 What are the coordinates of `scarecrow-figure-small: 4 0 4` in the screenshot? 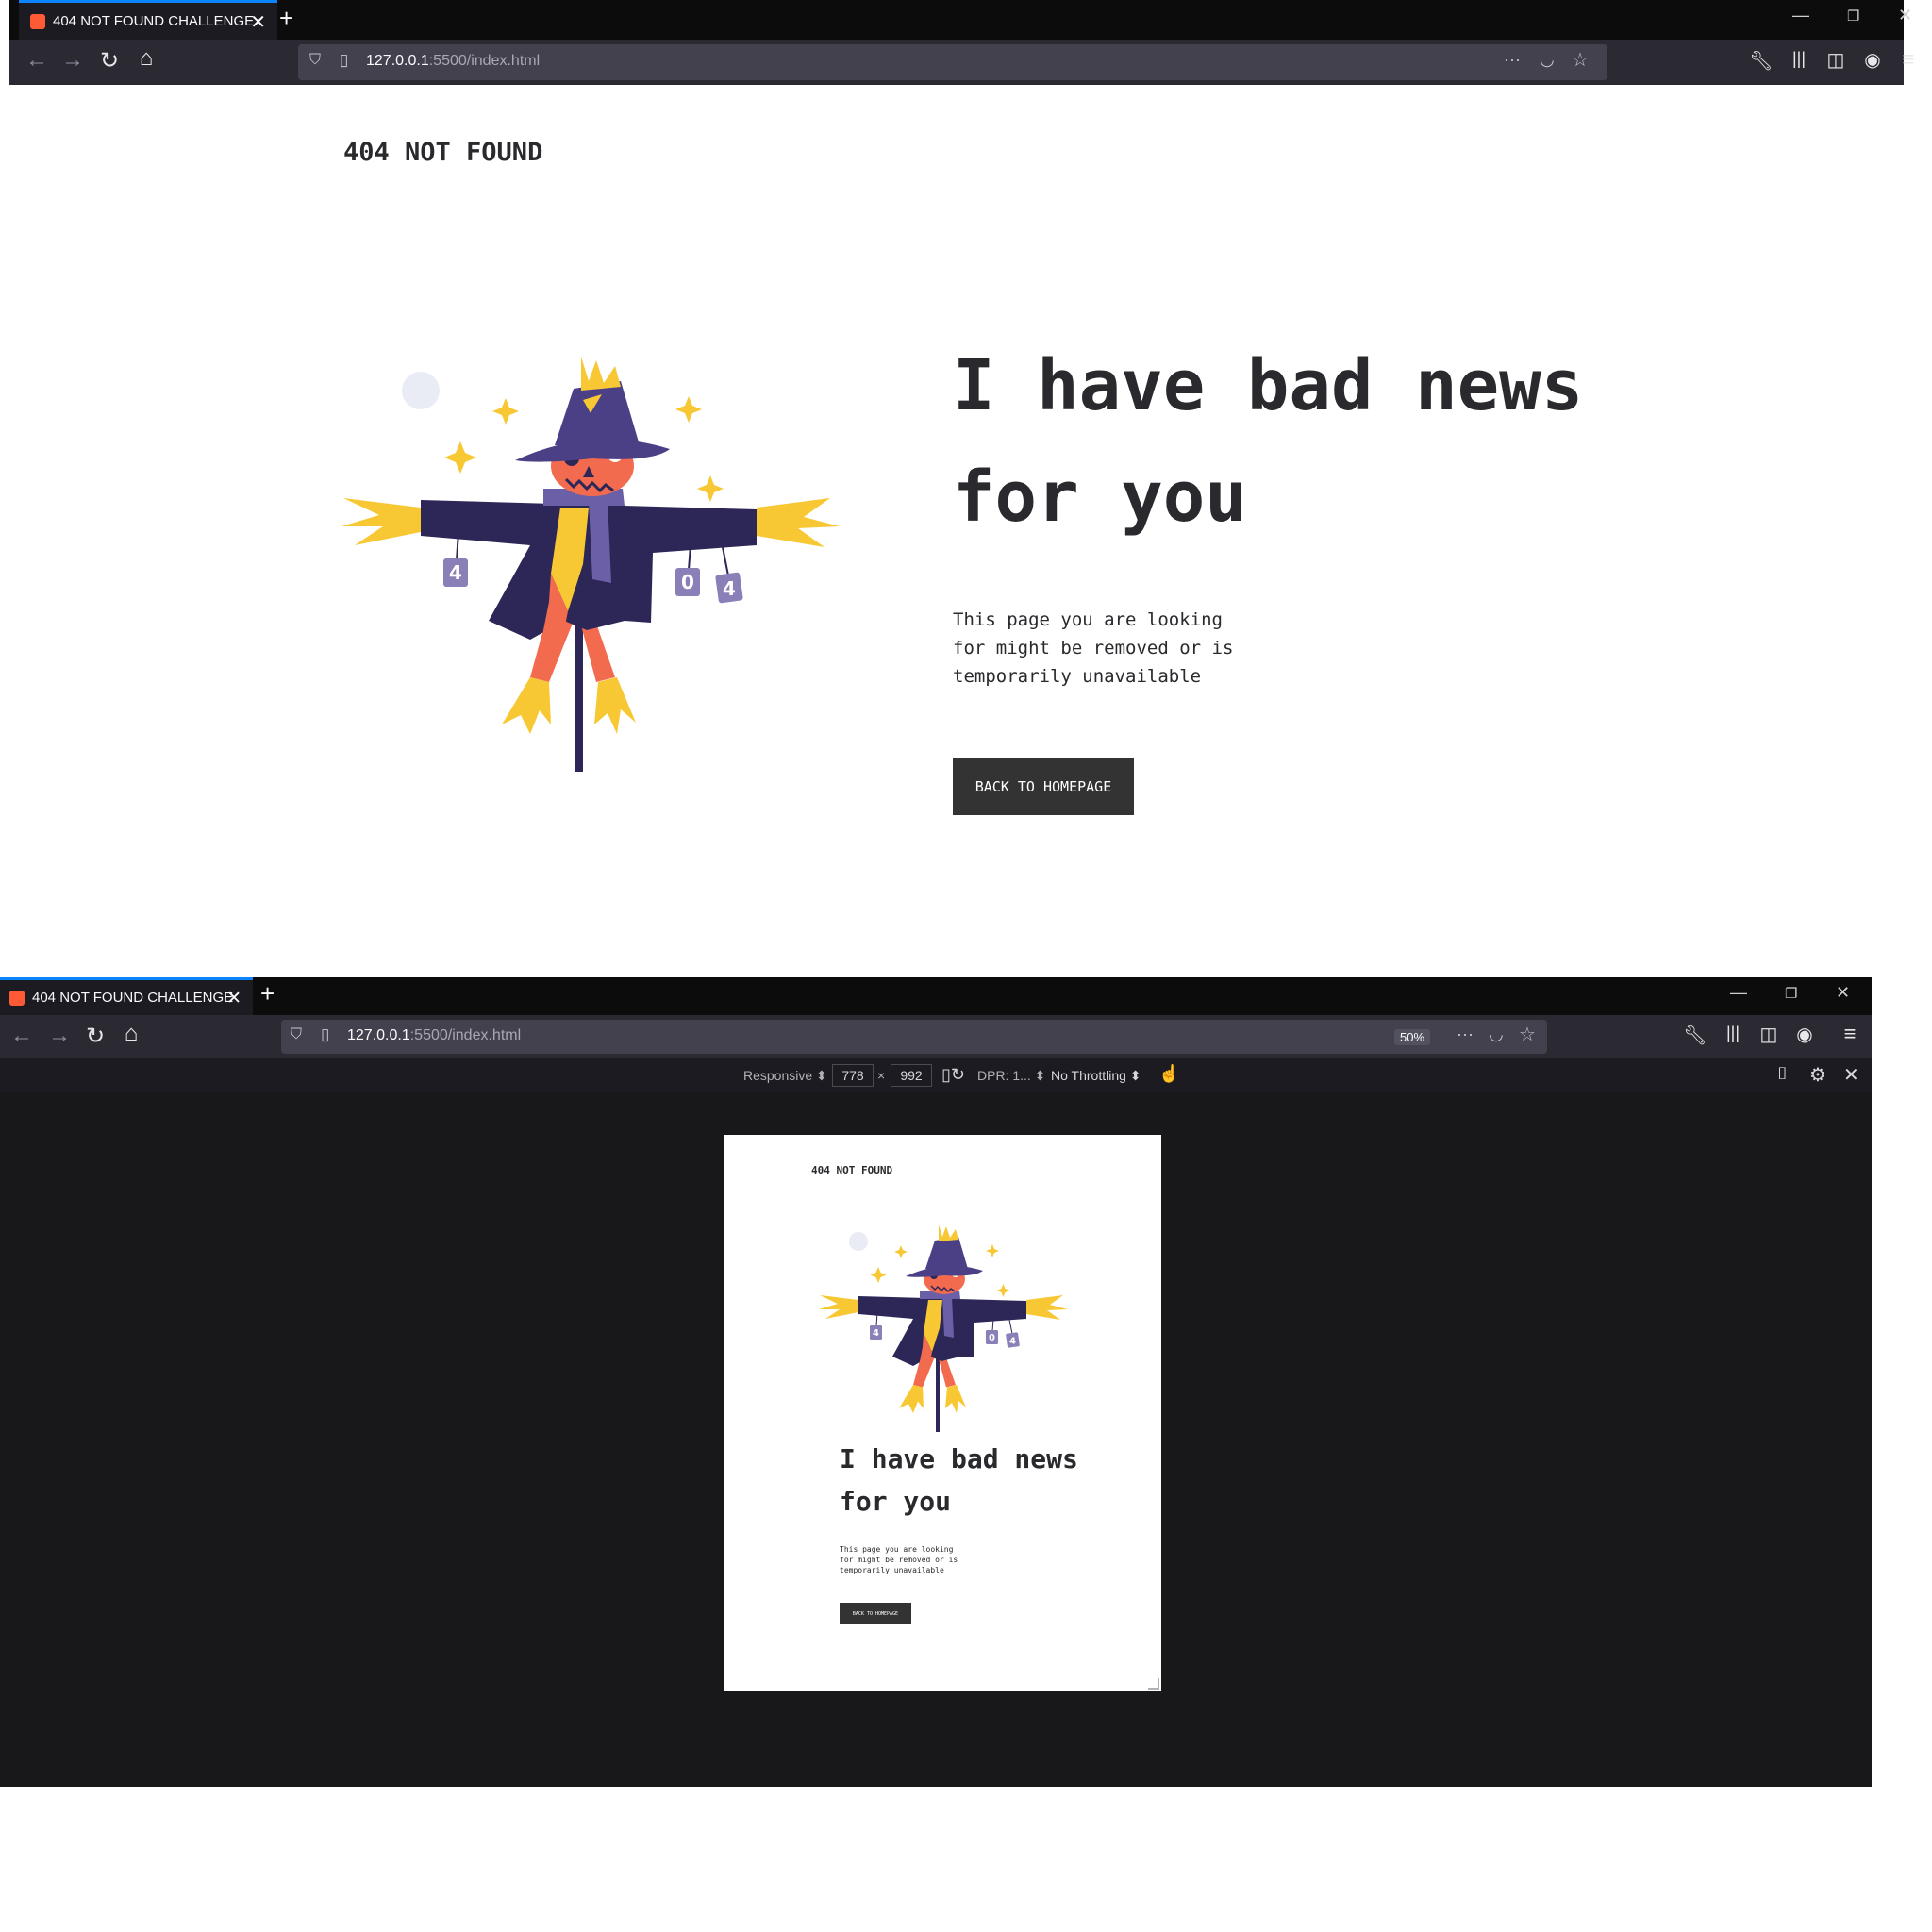 It's located at (943, 1328).